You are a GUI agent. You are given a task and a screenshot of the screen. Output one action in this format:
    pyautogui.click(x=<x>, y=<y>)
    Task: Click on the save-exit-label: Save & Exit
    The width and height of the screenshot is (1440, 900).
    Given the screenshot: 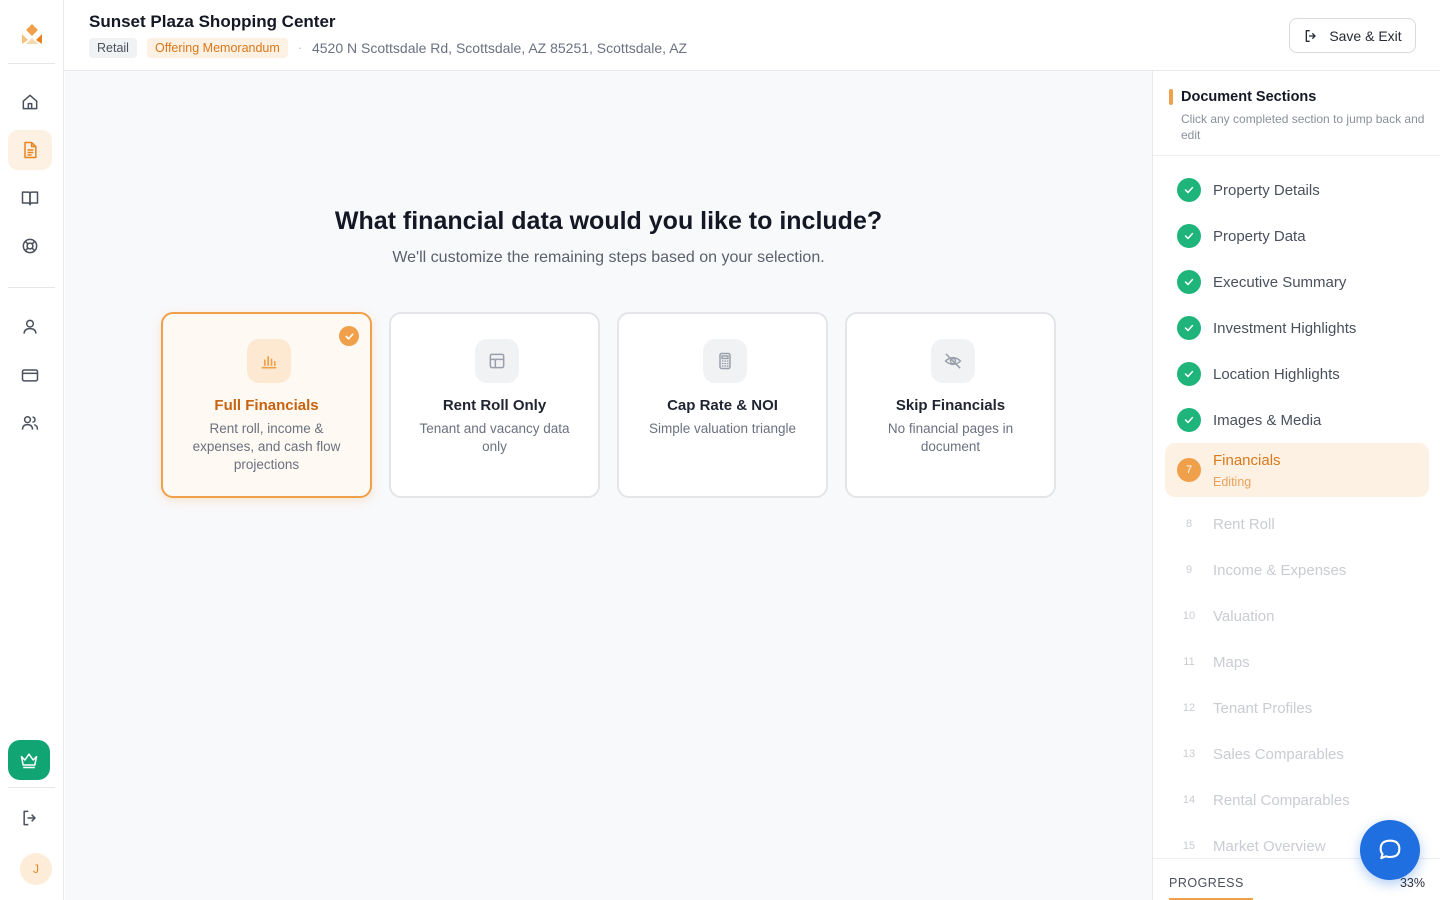 What is the action you would take?
    pyautogui.click(x=1365, y=35)
    